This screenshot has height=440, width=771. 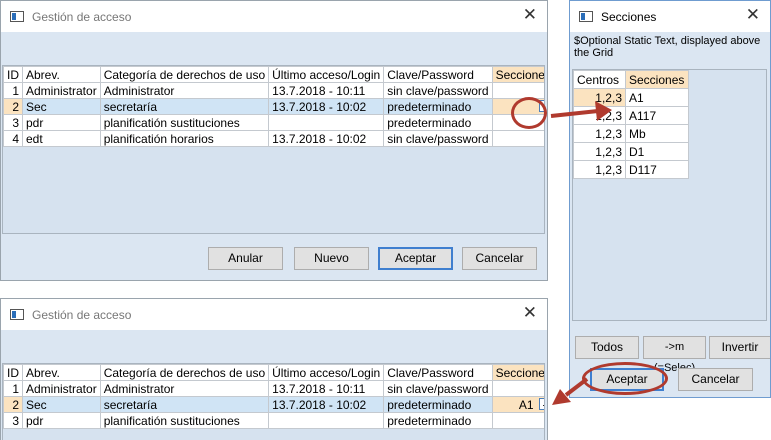 I want to click on table-row: 1,2,3 Mb, so click(x=631, y=133).